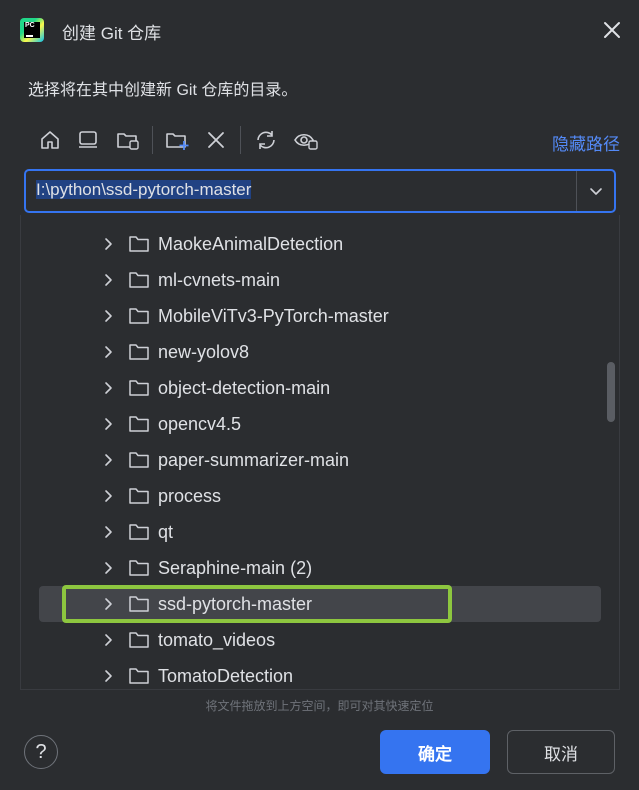 This screenshot has width=639, height=790. I want to click on tree-row: ml-cvnets-main, so click(312, 280).